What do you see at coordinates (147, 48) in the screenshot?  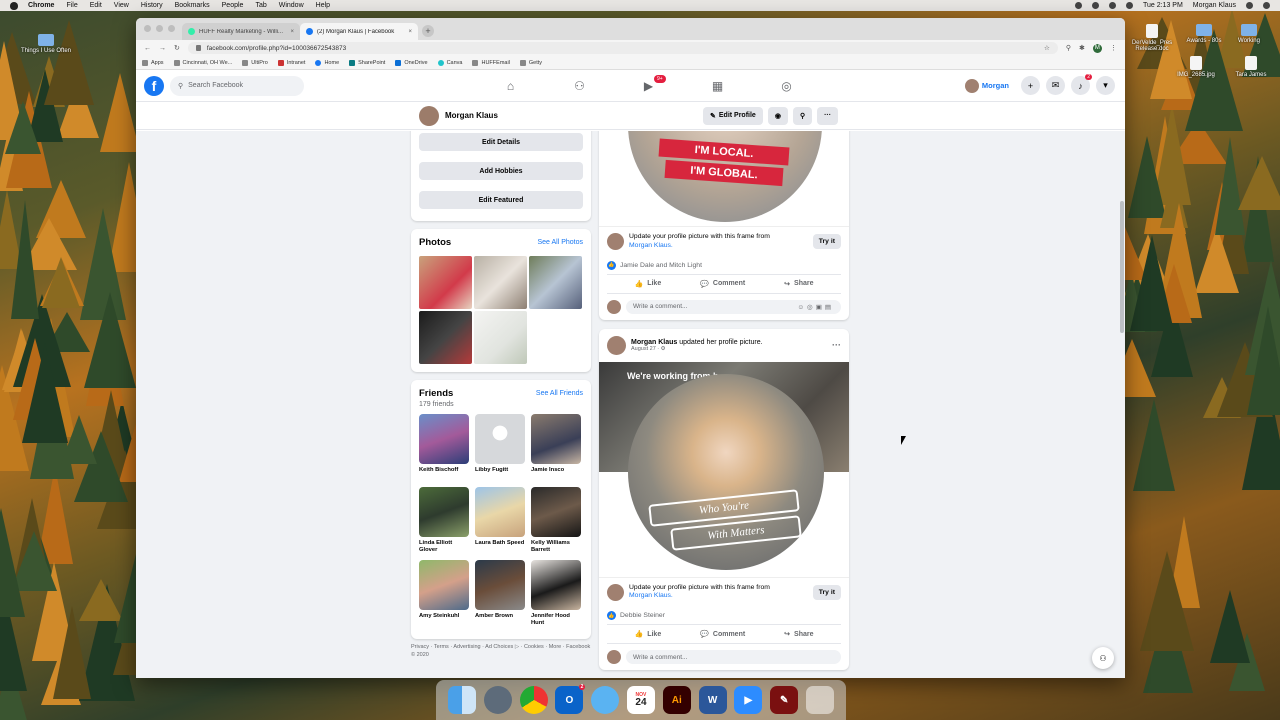 I see `back-icon: ←` at bounding box center [147, 48].